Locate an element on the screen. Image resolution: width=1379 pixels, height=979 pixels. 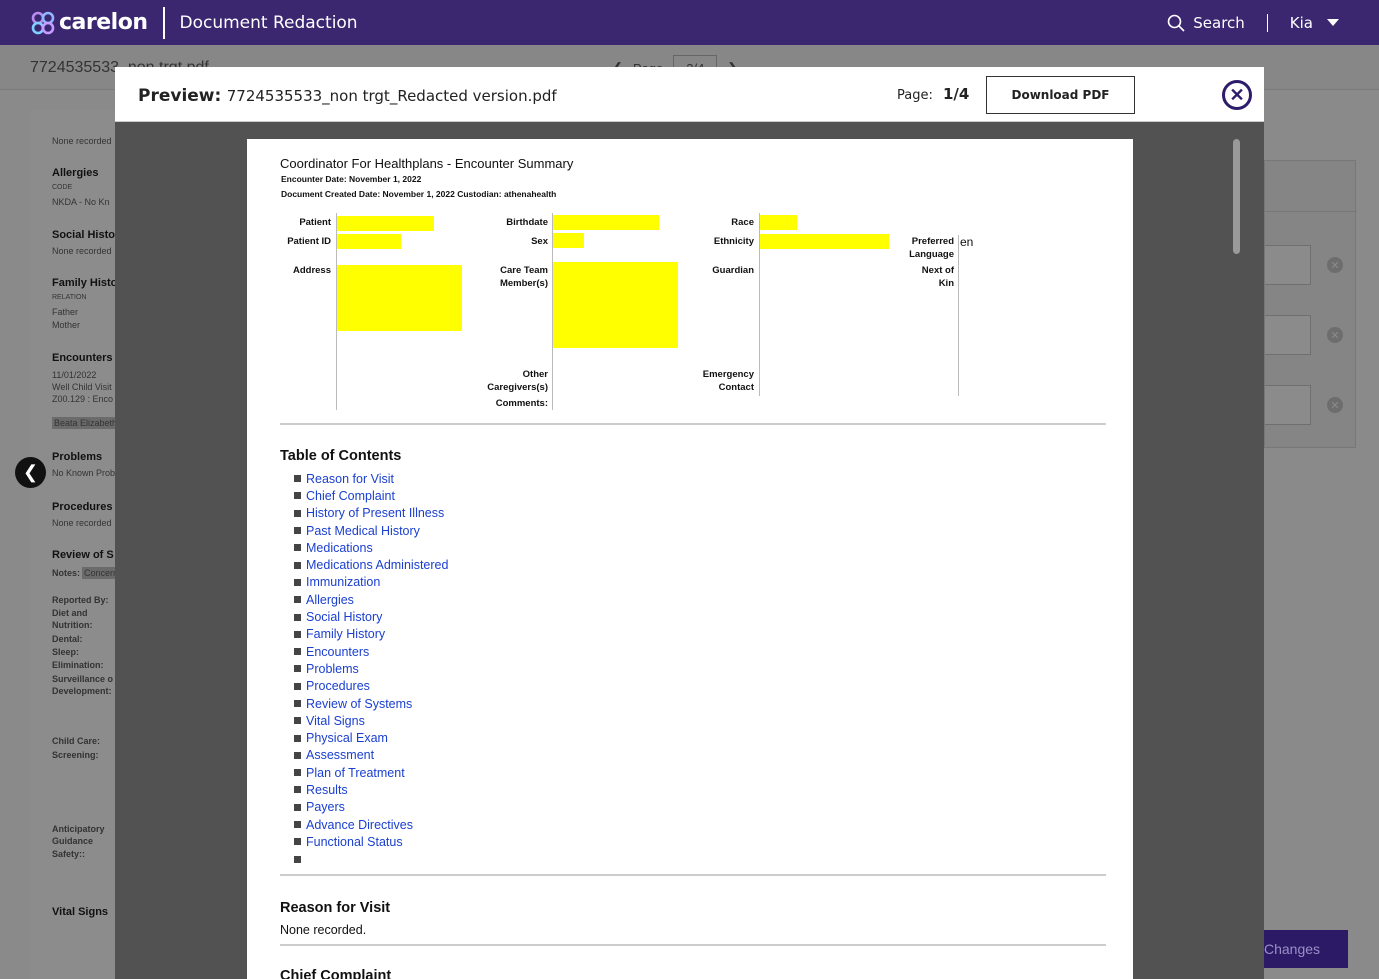
toc-link: Chief Complaint is located at coordinates (350, 496).